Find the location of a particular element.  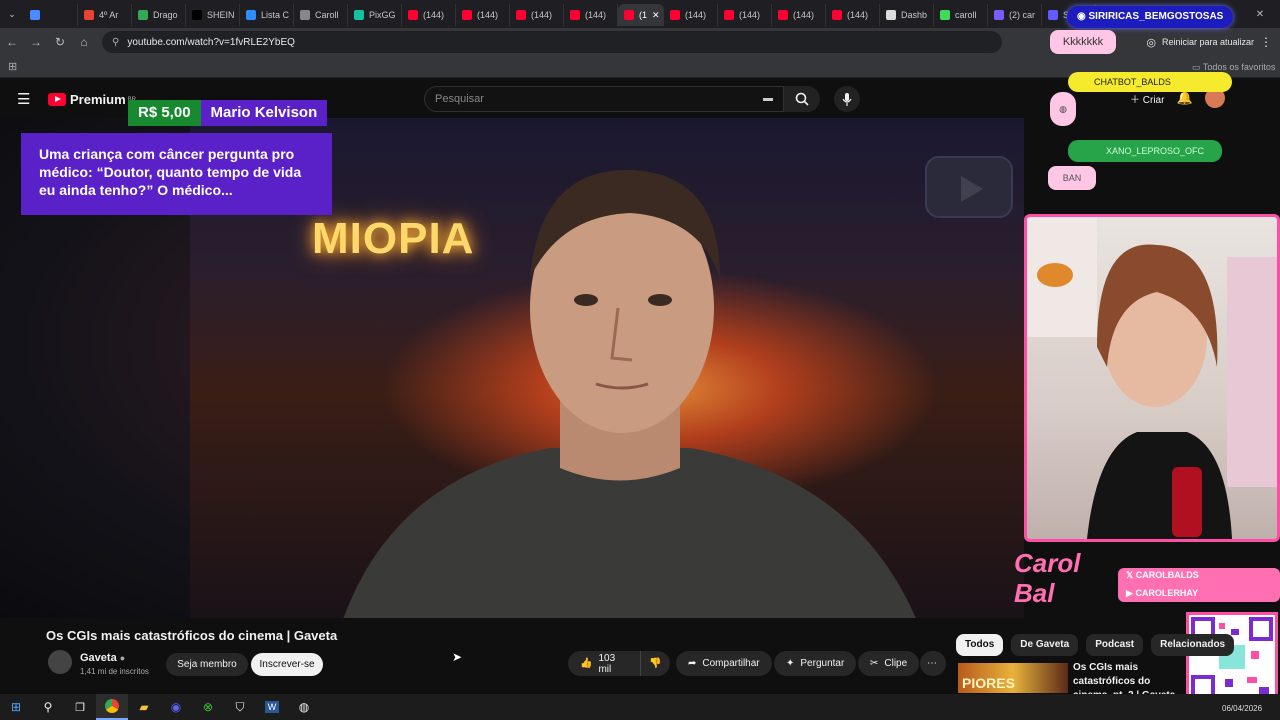

taskbar-chrome is located at coordinates (112, 707).